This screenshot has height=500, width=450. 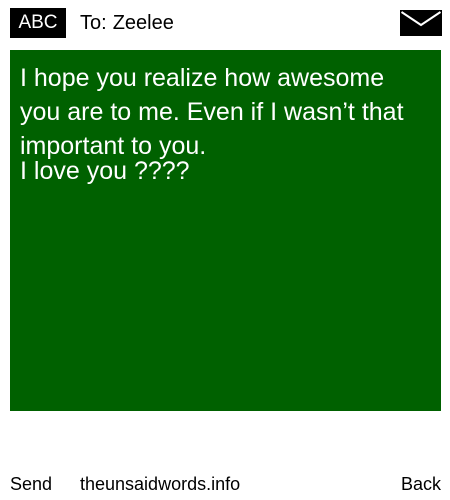 I want to click on recipient-name: Zeelee, so click(x=143, y=23).